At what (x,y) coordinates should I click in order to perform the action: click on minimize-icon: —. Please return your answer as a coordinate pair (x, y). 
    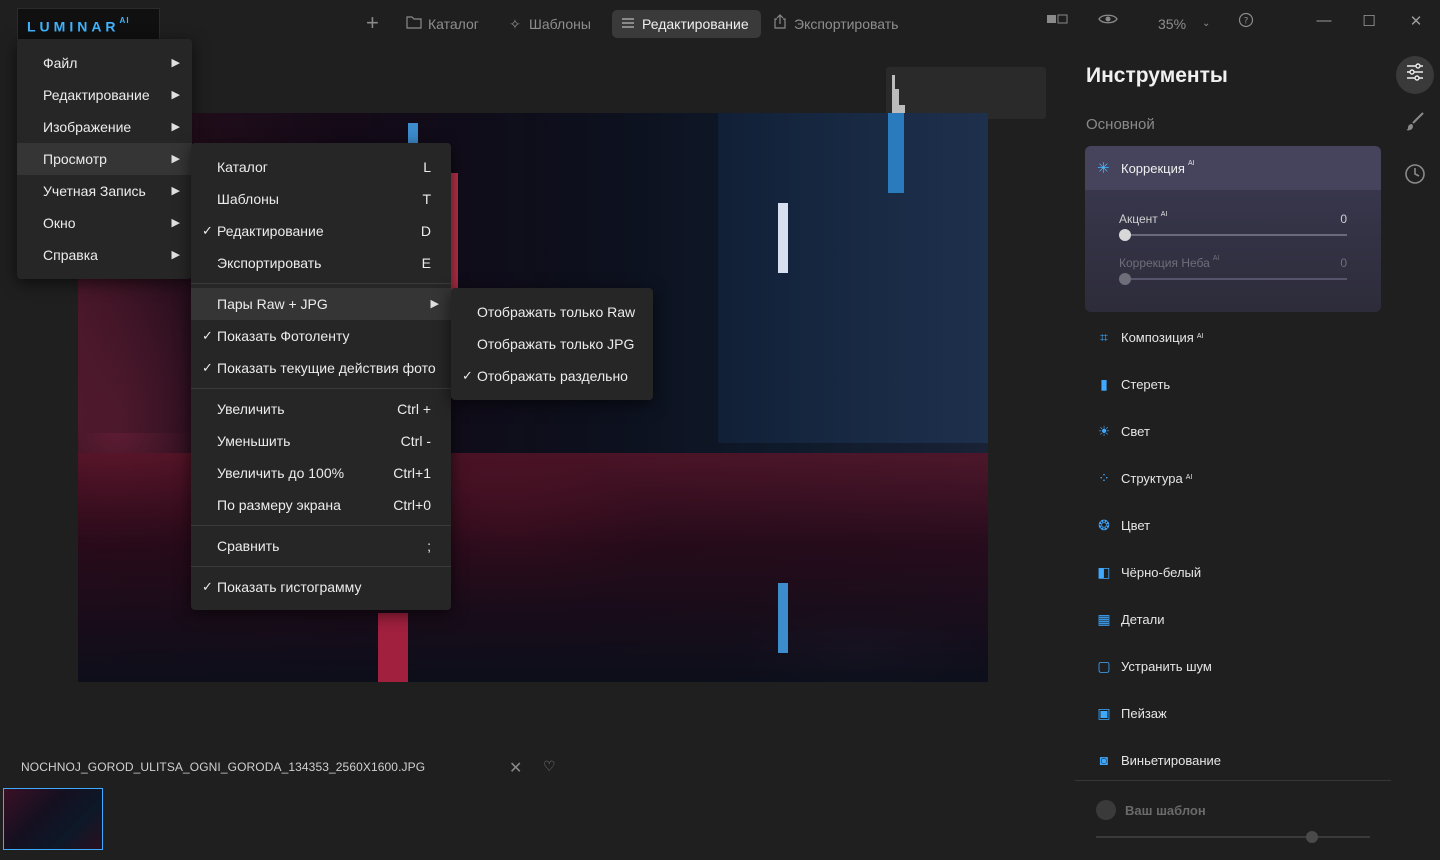
    Looking at the image, I should click on (1324, 20).